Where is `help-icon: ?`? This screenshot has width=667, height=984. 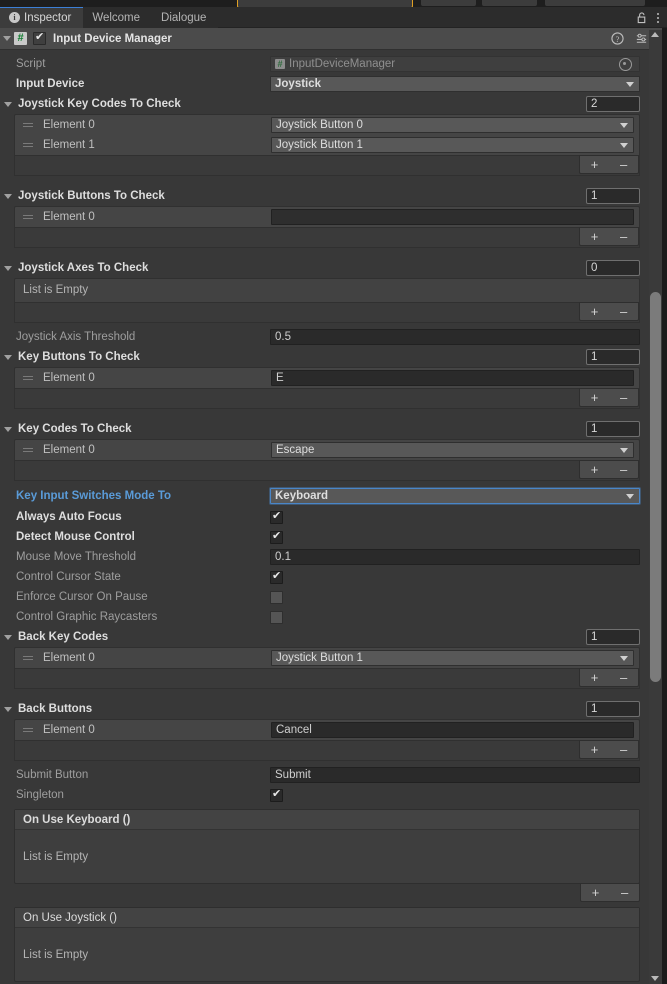 help-icon: ? is located at coordinates (617, 38).